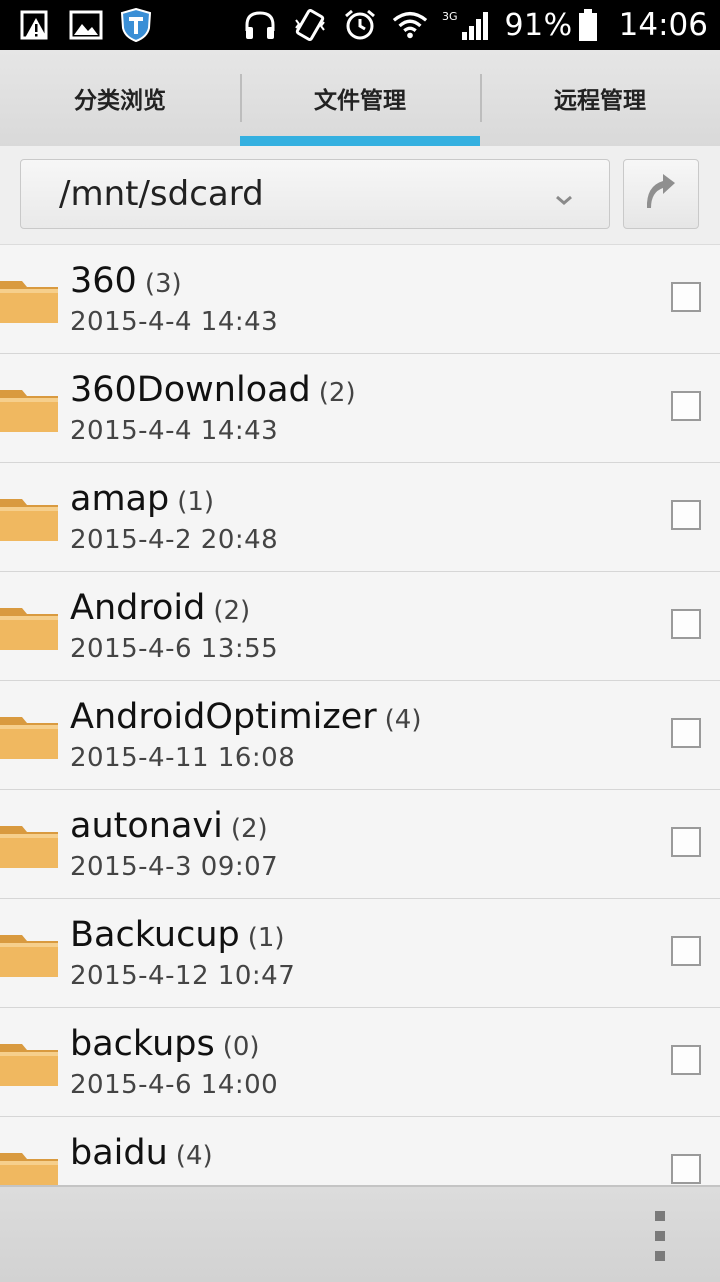 Image resolution: width=720 pixels, height=1282 pixels. I want to click on tab-category-browse: 分类浏览, so click(120, 98).